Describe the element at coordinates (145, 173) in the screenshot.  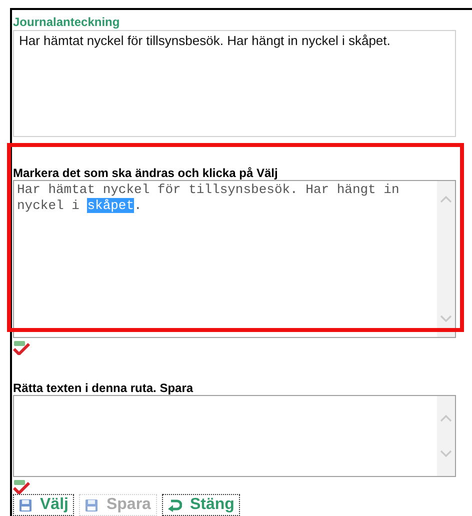
I see `section-label: Markera det som ska ändras och klicka på Välj` at that location.